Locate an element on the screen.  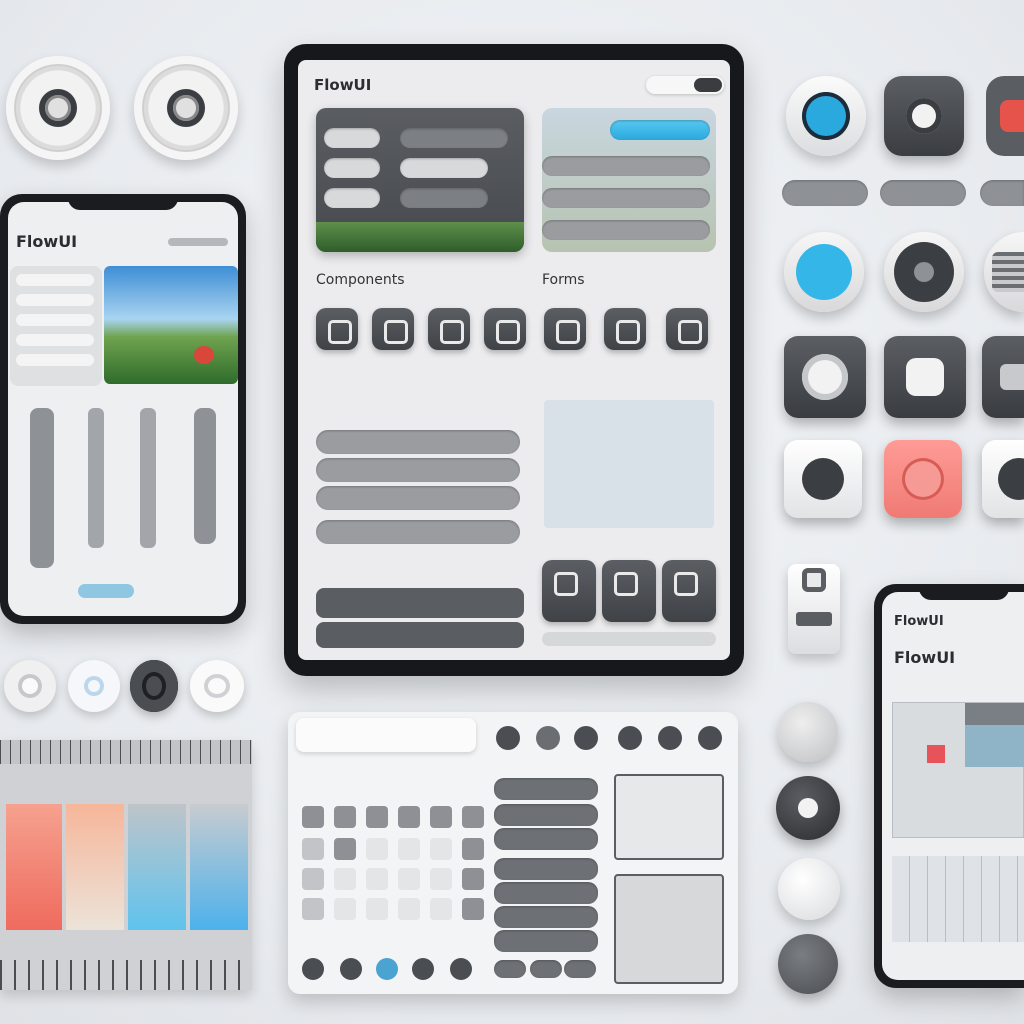
swatch-peach is located at coordinates (95, 867).